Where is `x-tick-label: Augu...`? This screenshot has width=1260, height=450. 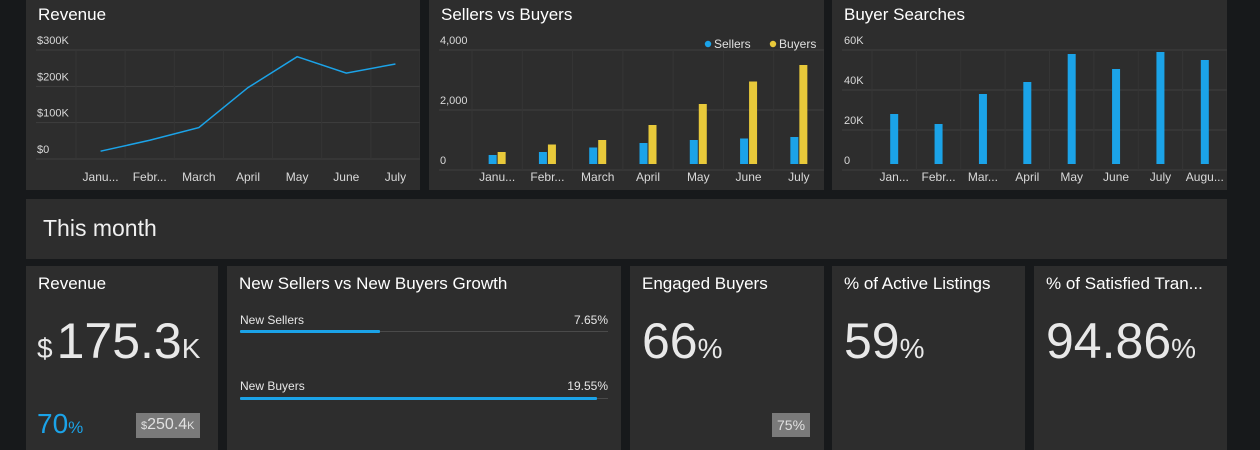 x-tick-label: Augu... is located at coordinates (1205, 177).